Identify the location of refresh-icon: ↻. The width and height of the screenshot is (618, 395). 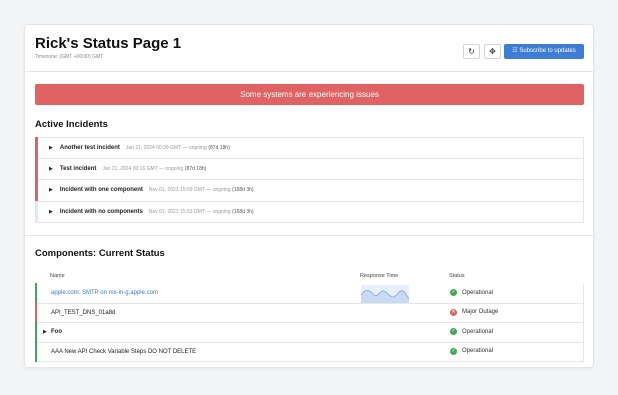
(471, 51).